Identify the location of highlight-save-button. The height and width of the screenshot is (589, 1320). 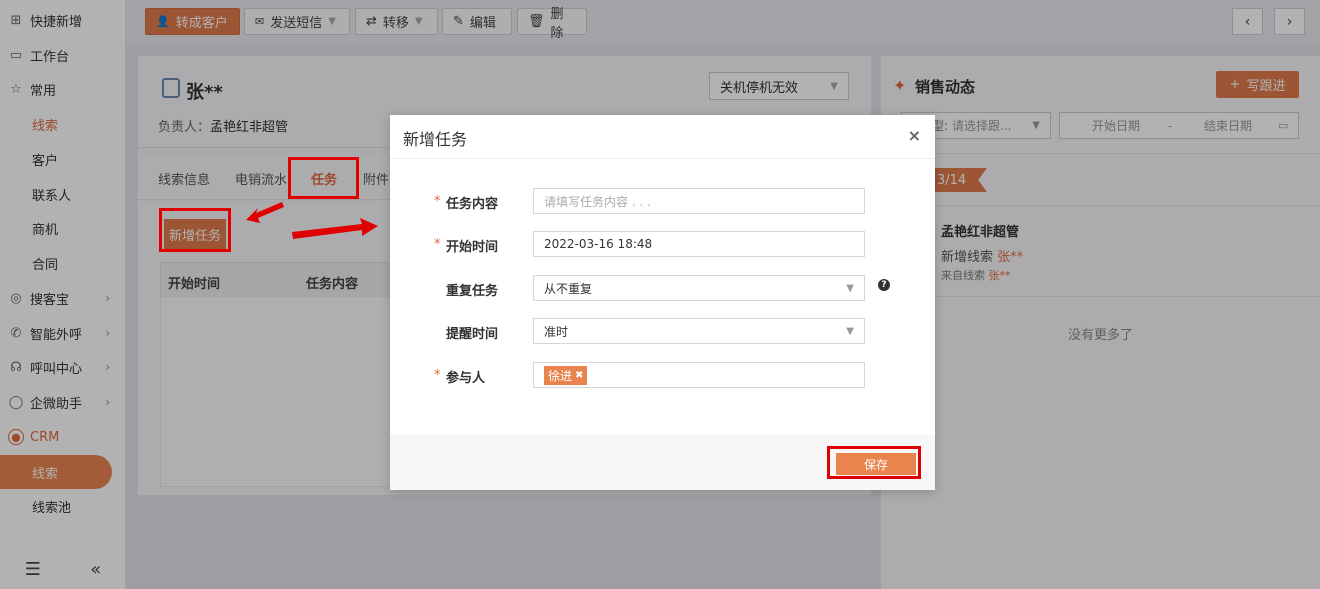
(874, 462).